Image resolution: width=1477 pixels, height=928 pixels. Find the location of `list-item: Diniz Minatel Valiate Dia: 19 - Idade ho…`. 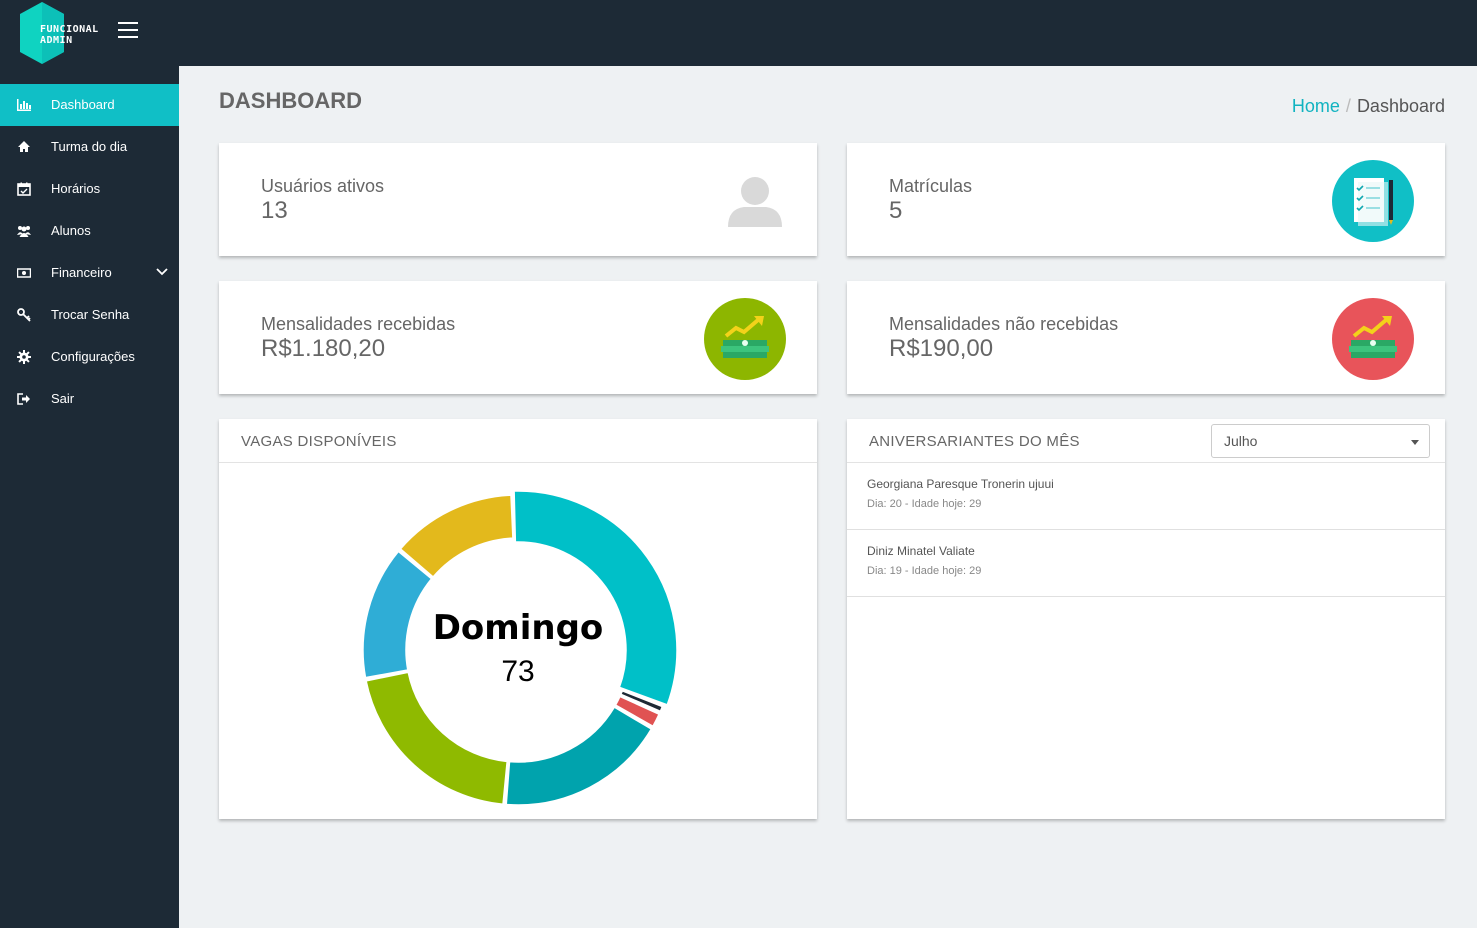

list-item: Diniz Minatel Valiate Dia: 19 - Idade ho… is located at coordinates (1146, 563).